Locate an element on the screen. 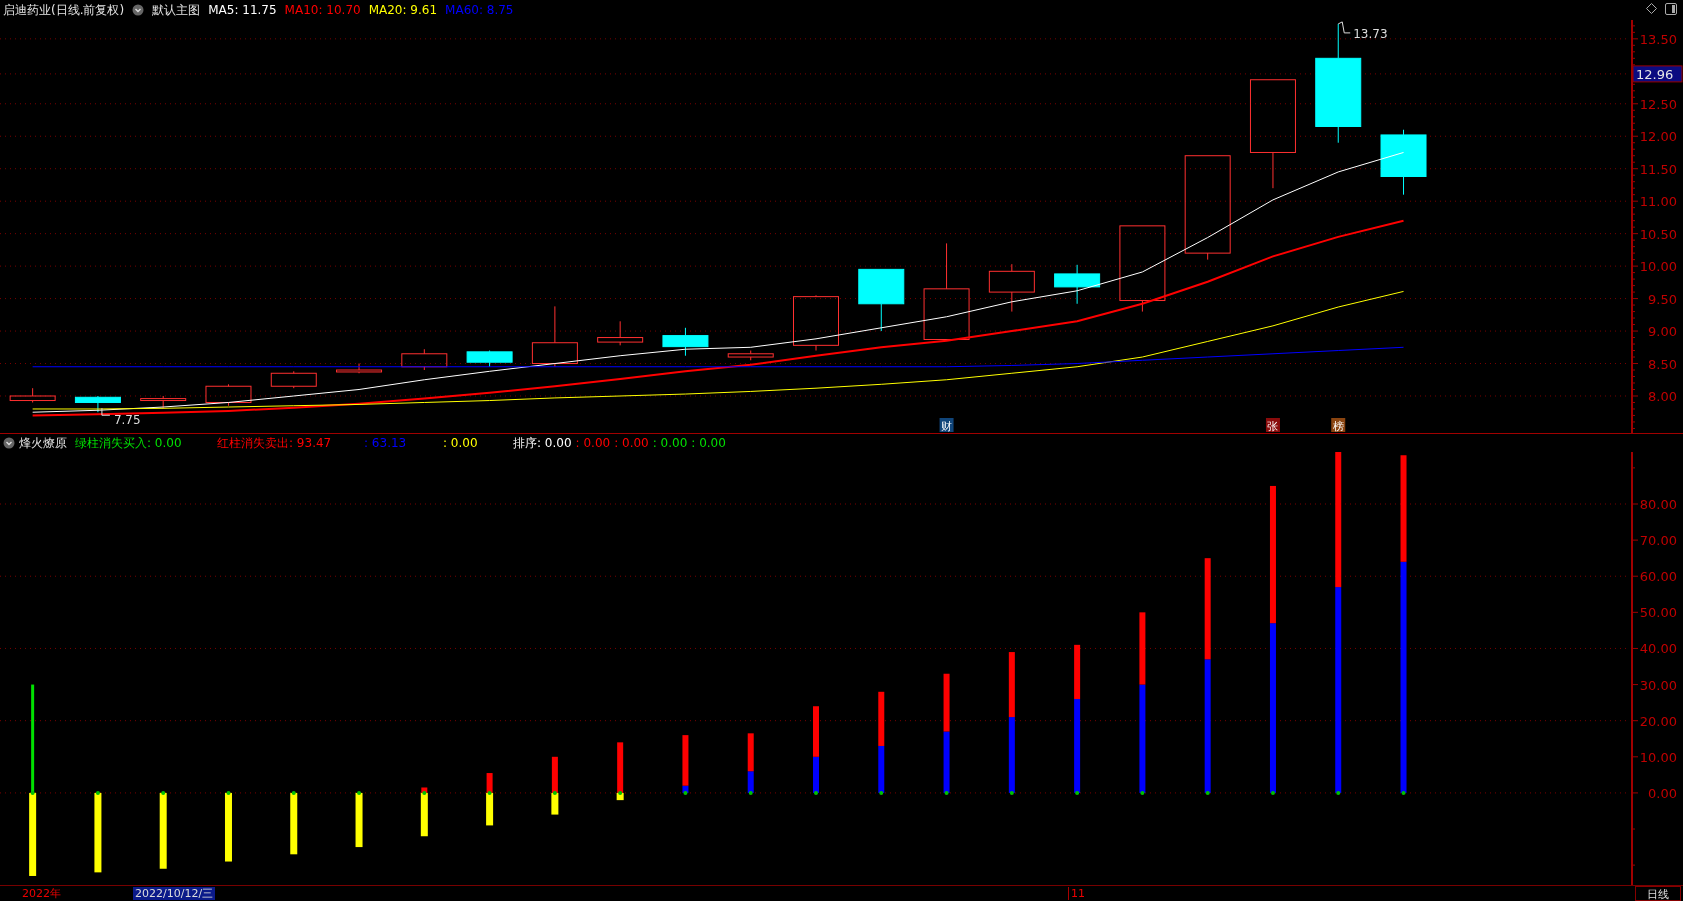 Image resolution: width=1683 pixels, height=901 pixels. indicator-name: 烽火燎原 is located at coordinates (43, 443).